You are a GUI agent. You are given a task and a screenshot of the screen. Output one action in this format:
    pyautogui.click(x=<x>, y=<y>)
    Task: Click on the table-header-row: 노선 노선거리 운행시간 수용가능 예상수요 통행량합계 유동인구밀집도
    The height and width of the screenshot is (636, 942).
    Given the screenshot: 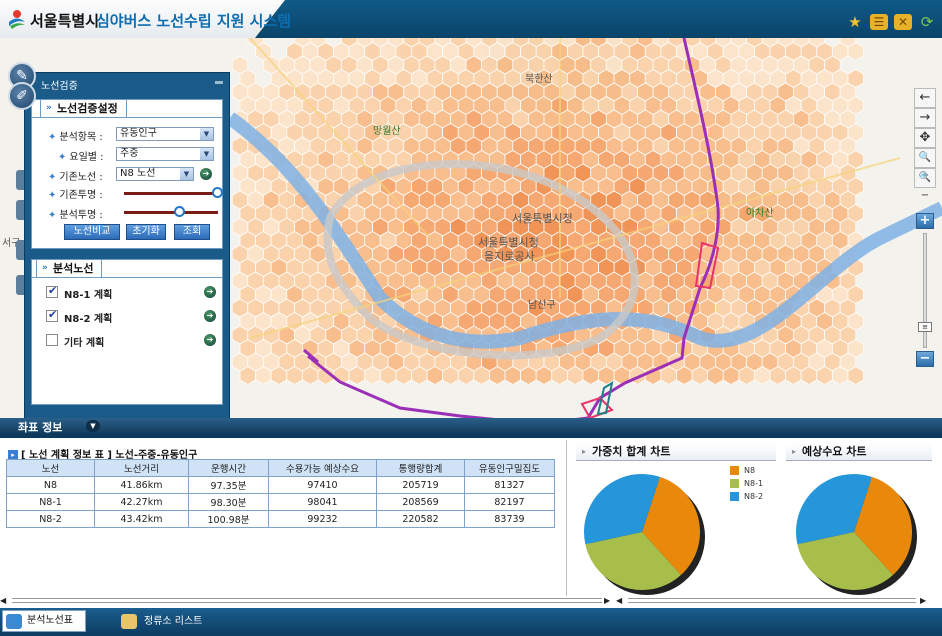 What is the action you would take?
    pyautogui.click(x=280, y=468)
    